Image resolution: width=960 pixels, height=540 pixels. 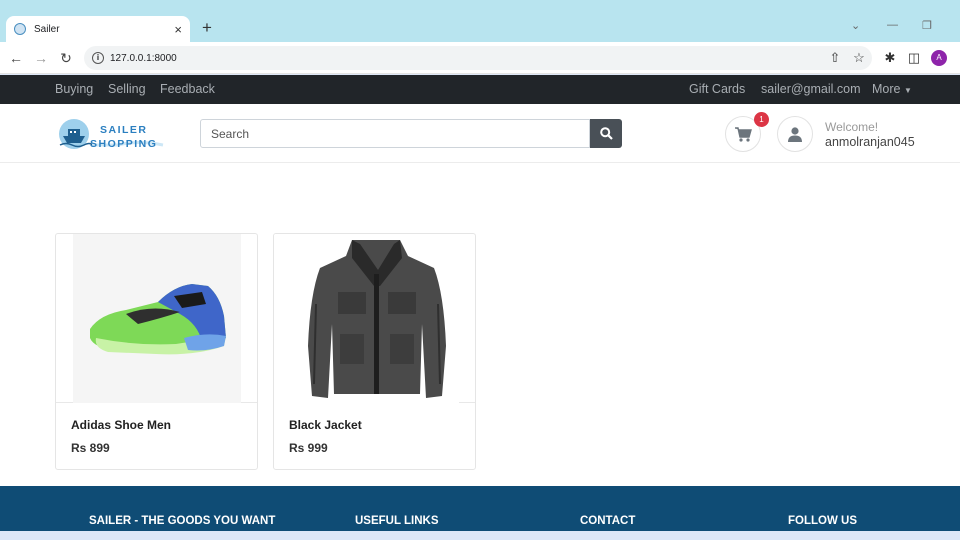 I want to click on footer-heading-useful-links: USEFUL LINKS, so click(x=397, y=521).